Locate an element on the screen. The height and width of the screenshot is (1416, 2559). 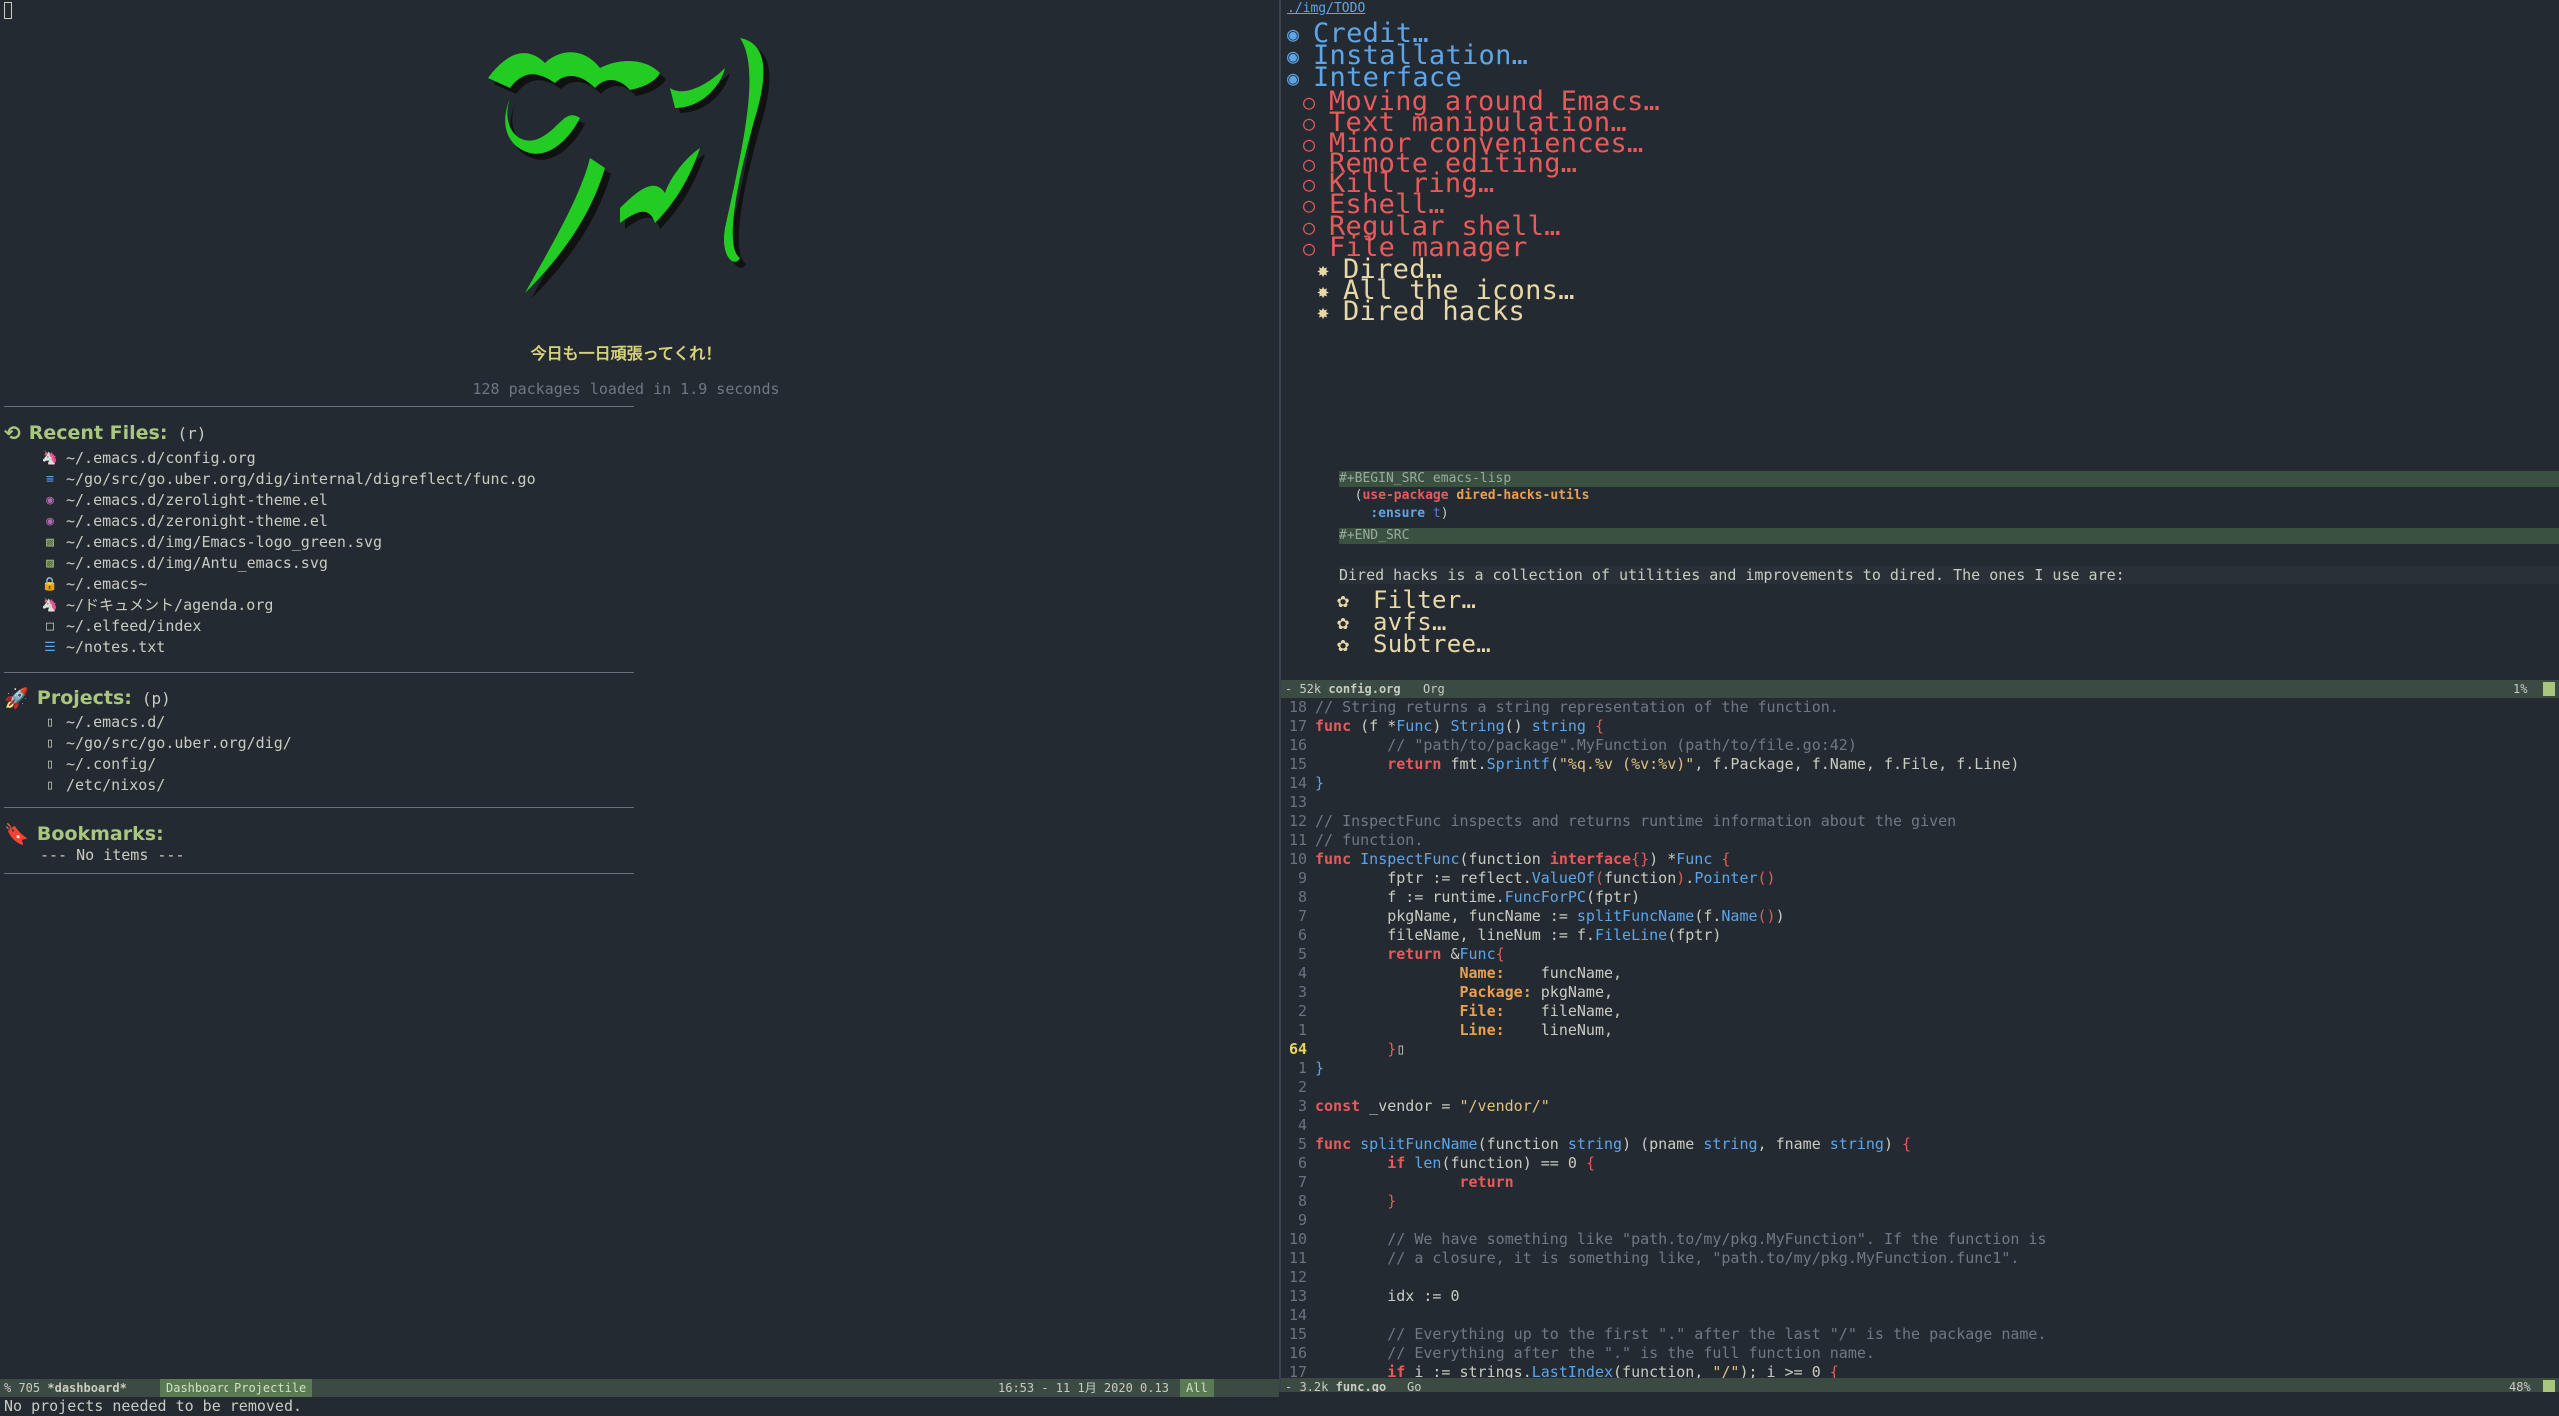
line-number: 3 is located at coordinates (1302, 992).